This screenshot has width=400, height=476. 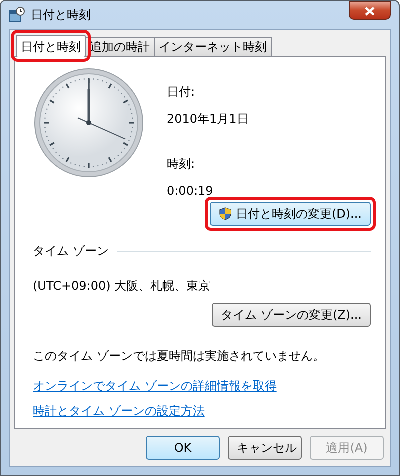 I want to click on section-heading: タイム ゾーン, so click(x=71, y=251).